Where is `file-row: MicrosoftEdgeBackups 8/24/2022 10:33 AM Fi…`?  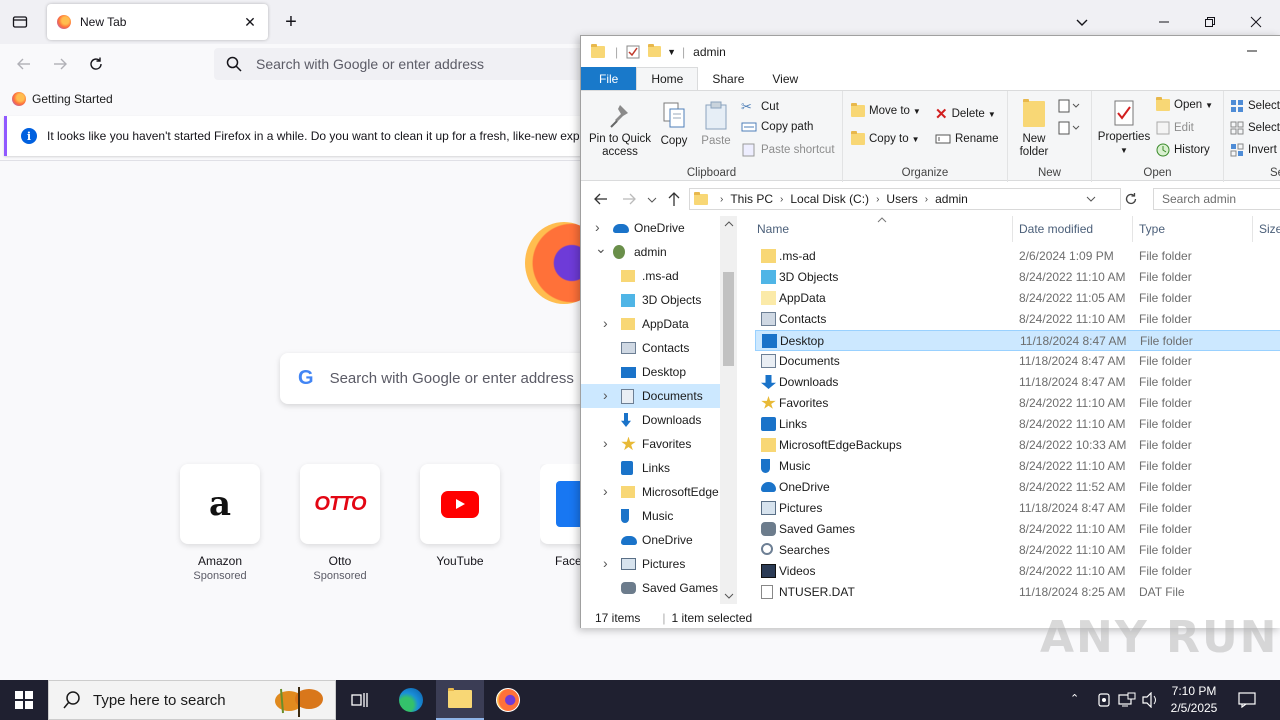 file-row: MicrosoftEdgeBackups 8/24/2022 10:33 AM Fi… is located at coordinates (1017, 445).